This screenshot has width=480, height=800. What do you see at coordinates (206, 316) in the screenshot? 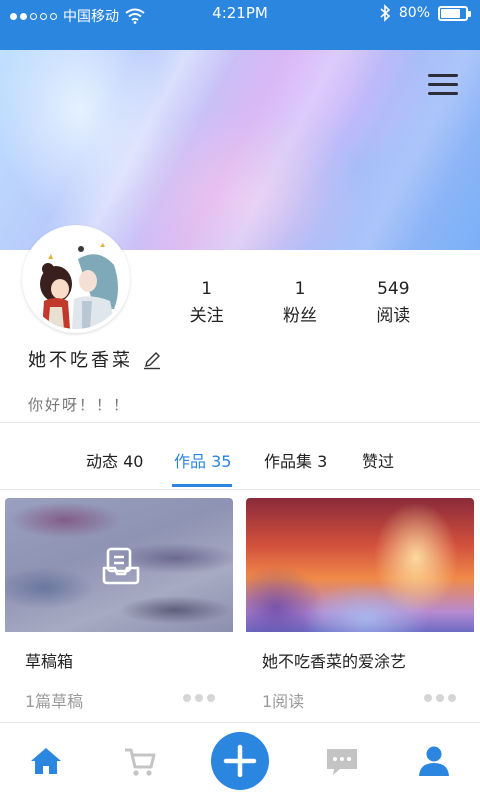
I see `stat-label: 关注` at bounding box center [206, 316].